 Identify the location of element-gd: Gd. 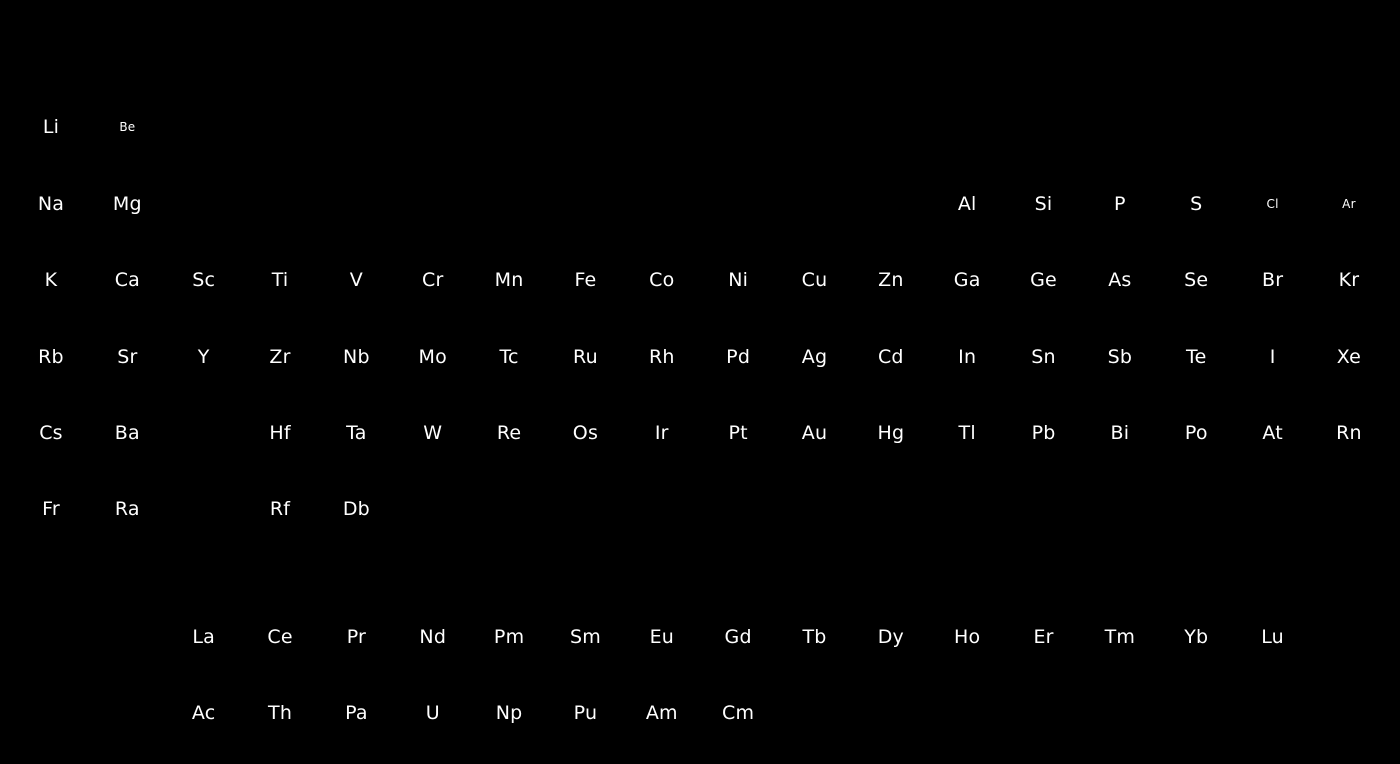
(738, 637).